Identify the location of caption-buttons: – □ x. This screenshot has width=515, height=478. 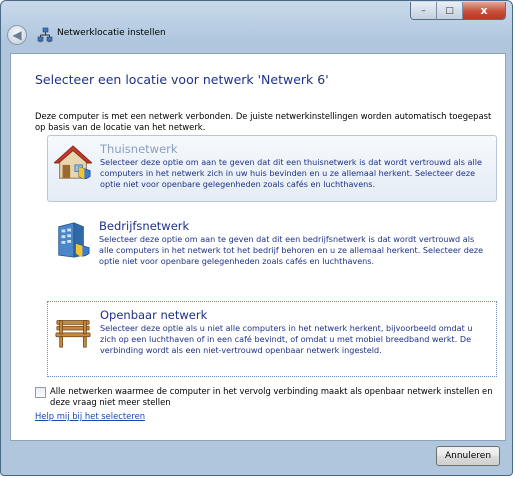
(458, 11).